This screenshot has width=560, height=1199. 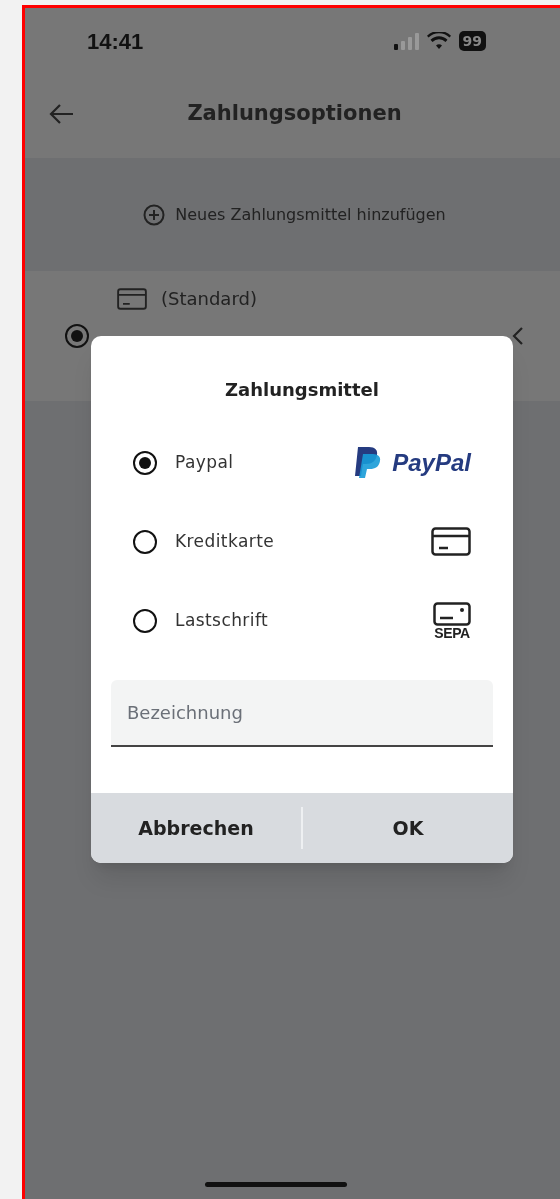 What do you see at coordinates (62, 114) in the screenshot?
I see `back-arrow-icon` at bounding box center [62, 114].